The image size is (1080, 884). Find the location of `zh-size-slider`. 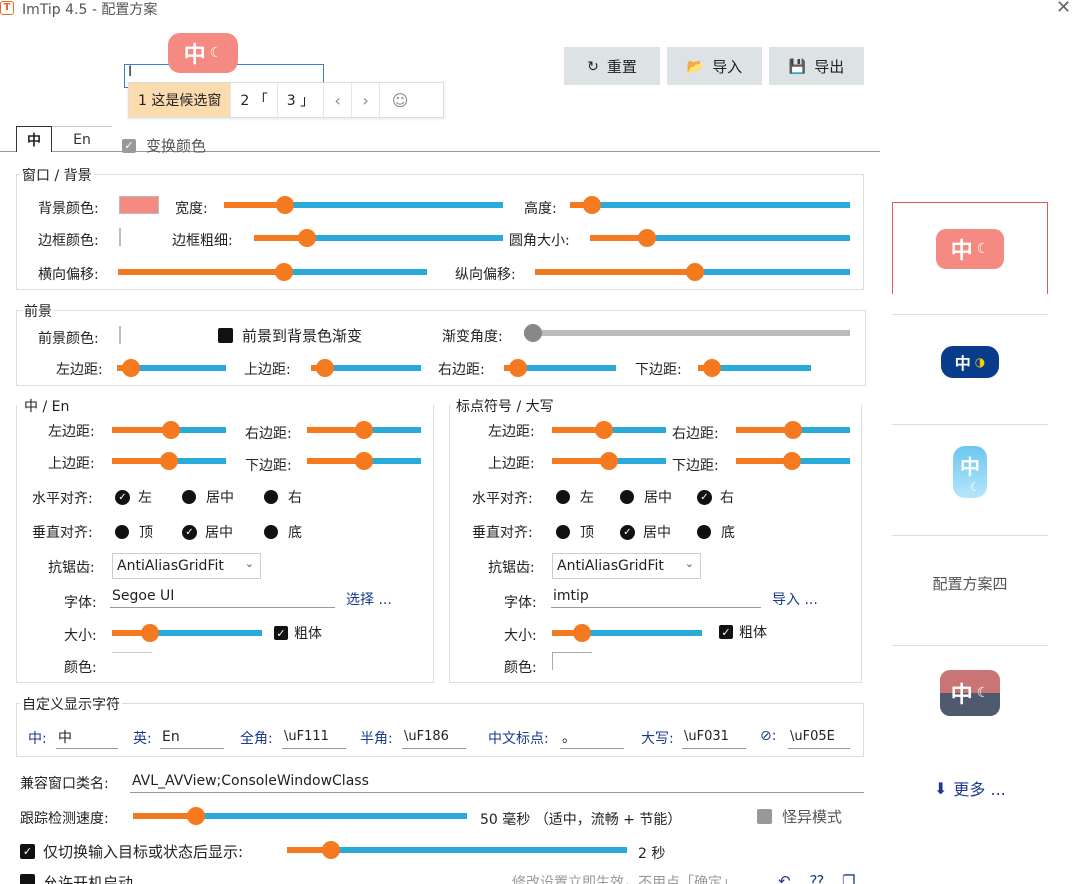

zh-size-slider is located at coordinates (187, 633).